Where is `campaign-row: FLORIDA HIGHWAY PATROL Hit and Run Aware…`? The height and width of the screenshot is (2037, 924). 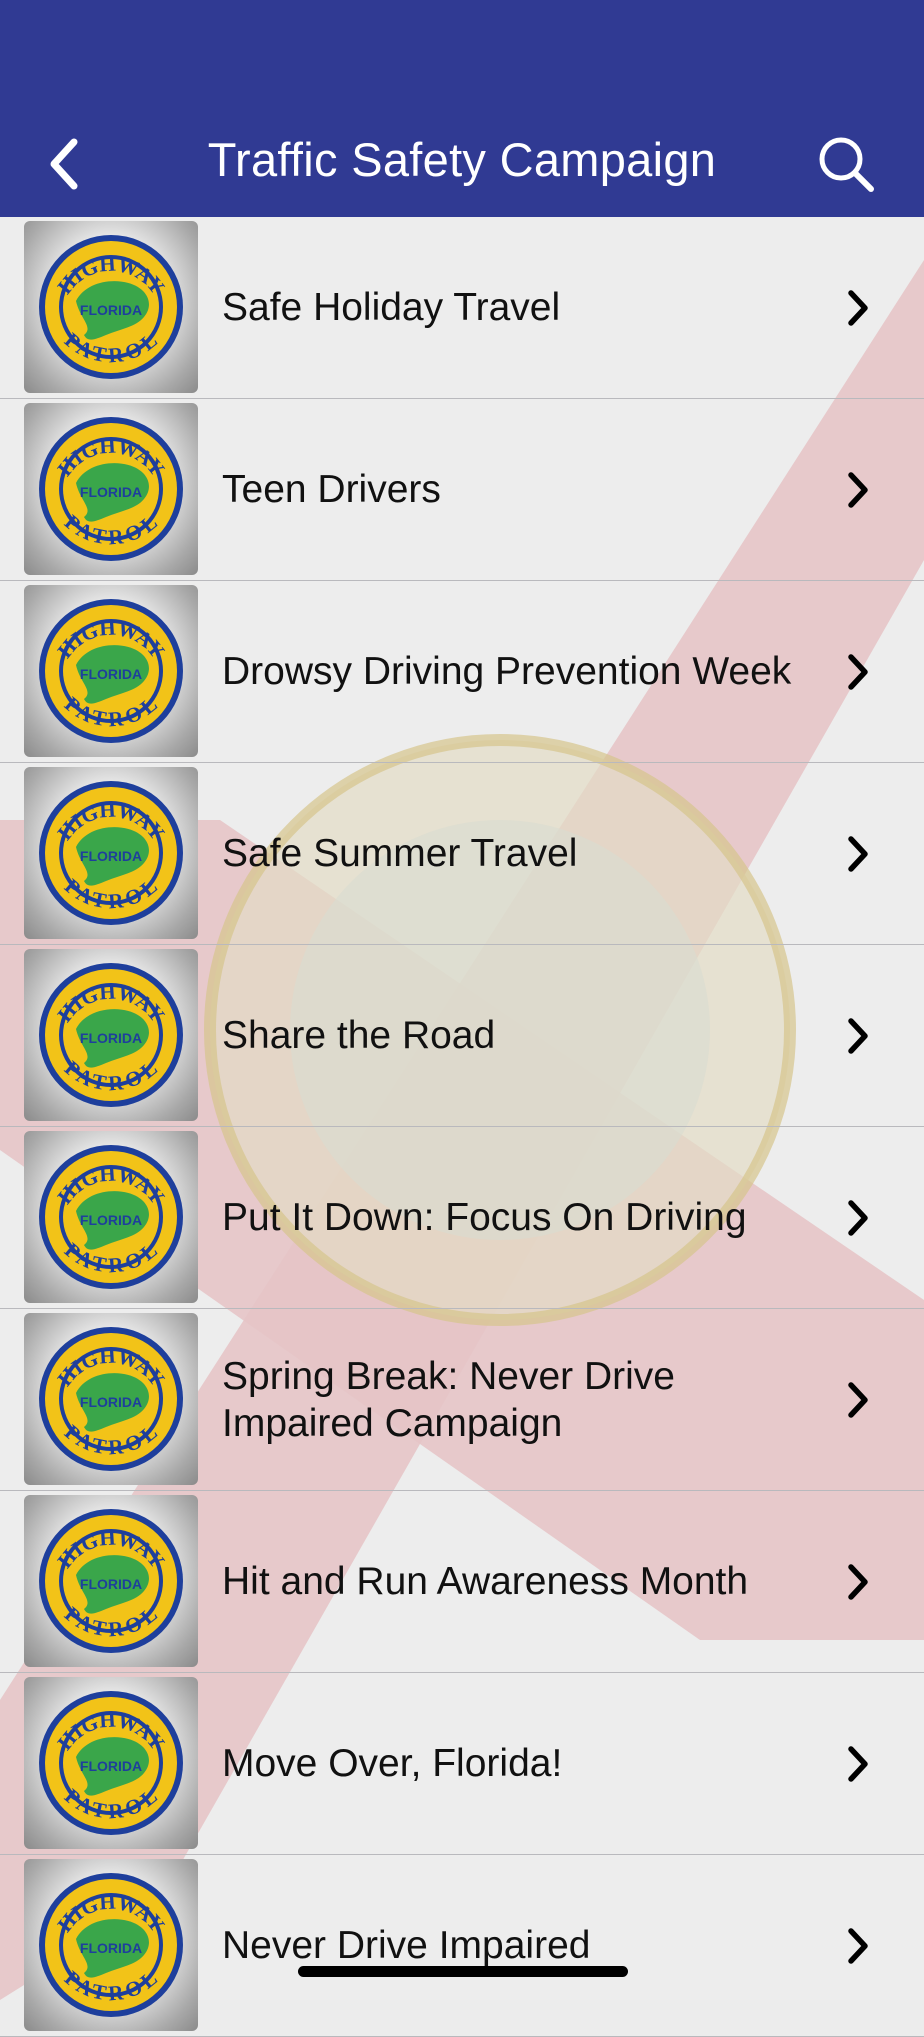 campaign-row: FLORIDA HIGHWAY PATROL Hit and Run Aware… is located at coordinates (462, 1582).